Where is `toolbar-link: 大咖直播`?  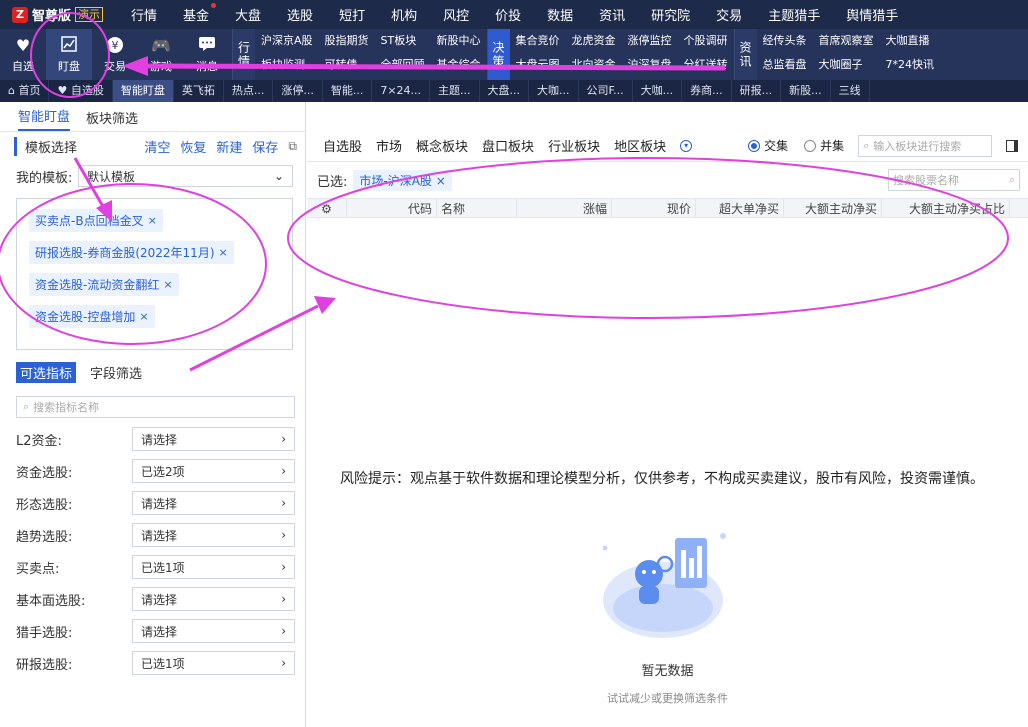
toolbar-link: 大咖直播 is located at coordinates (910, 41).